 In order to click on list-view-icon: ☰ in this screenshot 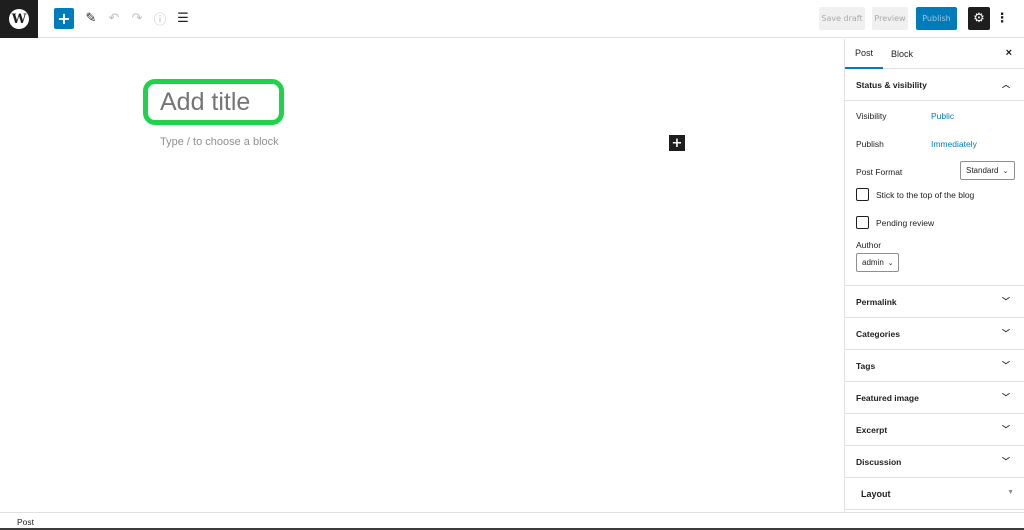, I will do `click(183, 18)`.